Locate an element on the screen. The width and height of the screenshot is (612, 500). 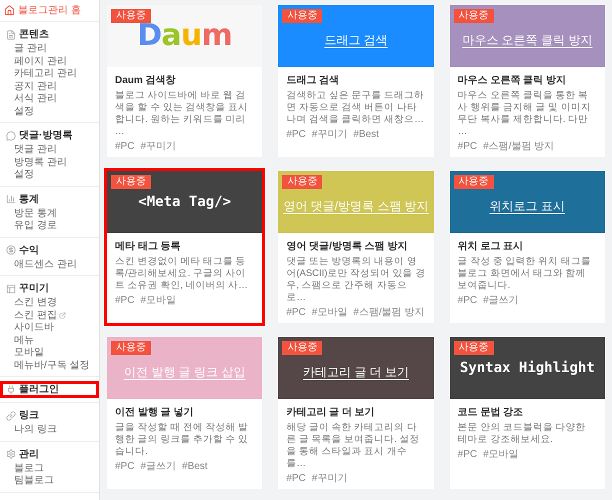
sidebar-item: 카테고리 관리 is located at coordinates (49, 74).